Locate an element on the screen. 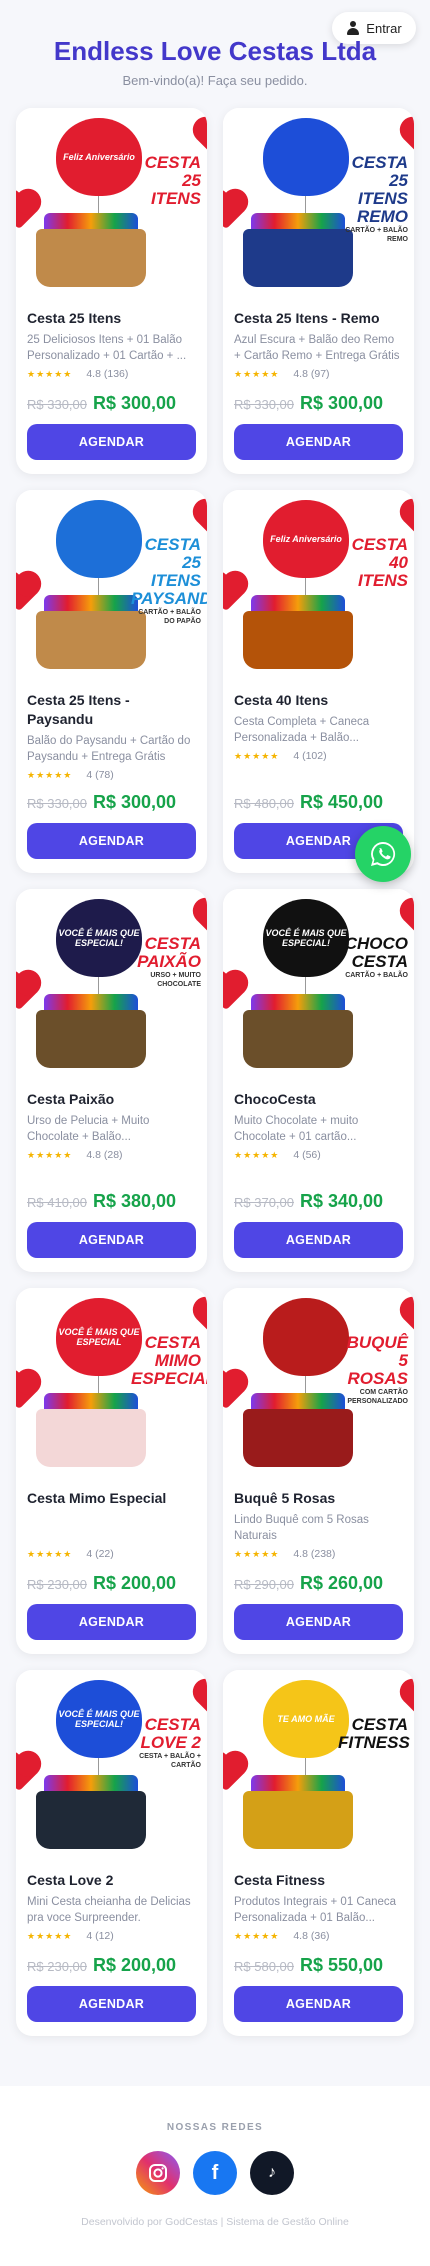 The image size is (430, 2266). promo-text: CHOCO CESTA is located at coordinates (376, 952).